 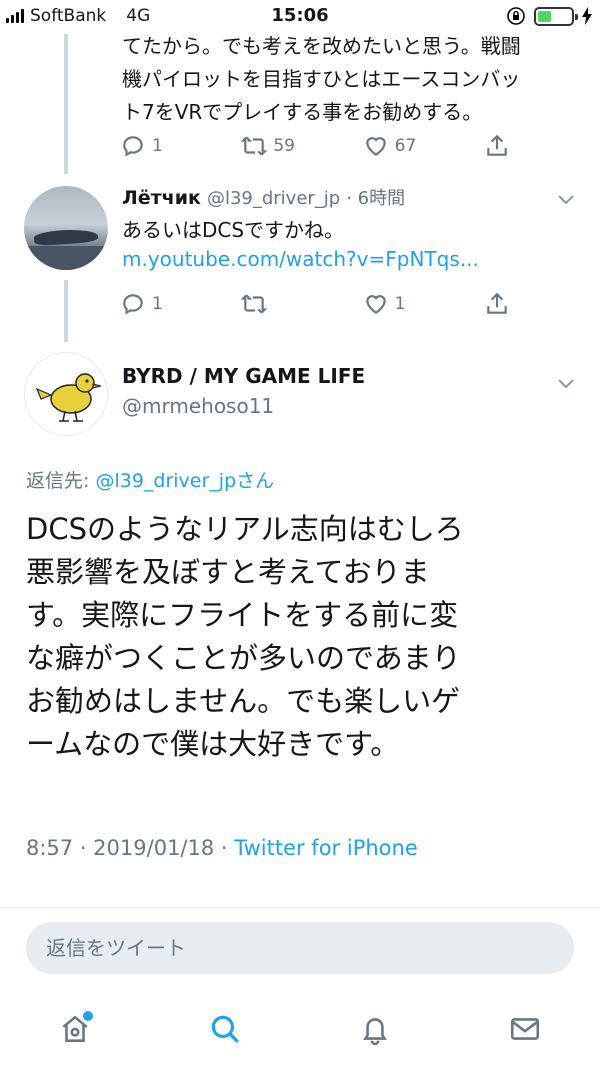 I want to click on tweet-time: · 6時間, so click(x=376, y=198).